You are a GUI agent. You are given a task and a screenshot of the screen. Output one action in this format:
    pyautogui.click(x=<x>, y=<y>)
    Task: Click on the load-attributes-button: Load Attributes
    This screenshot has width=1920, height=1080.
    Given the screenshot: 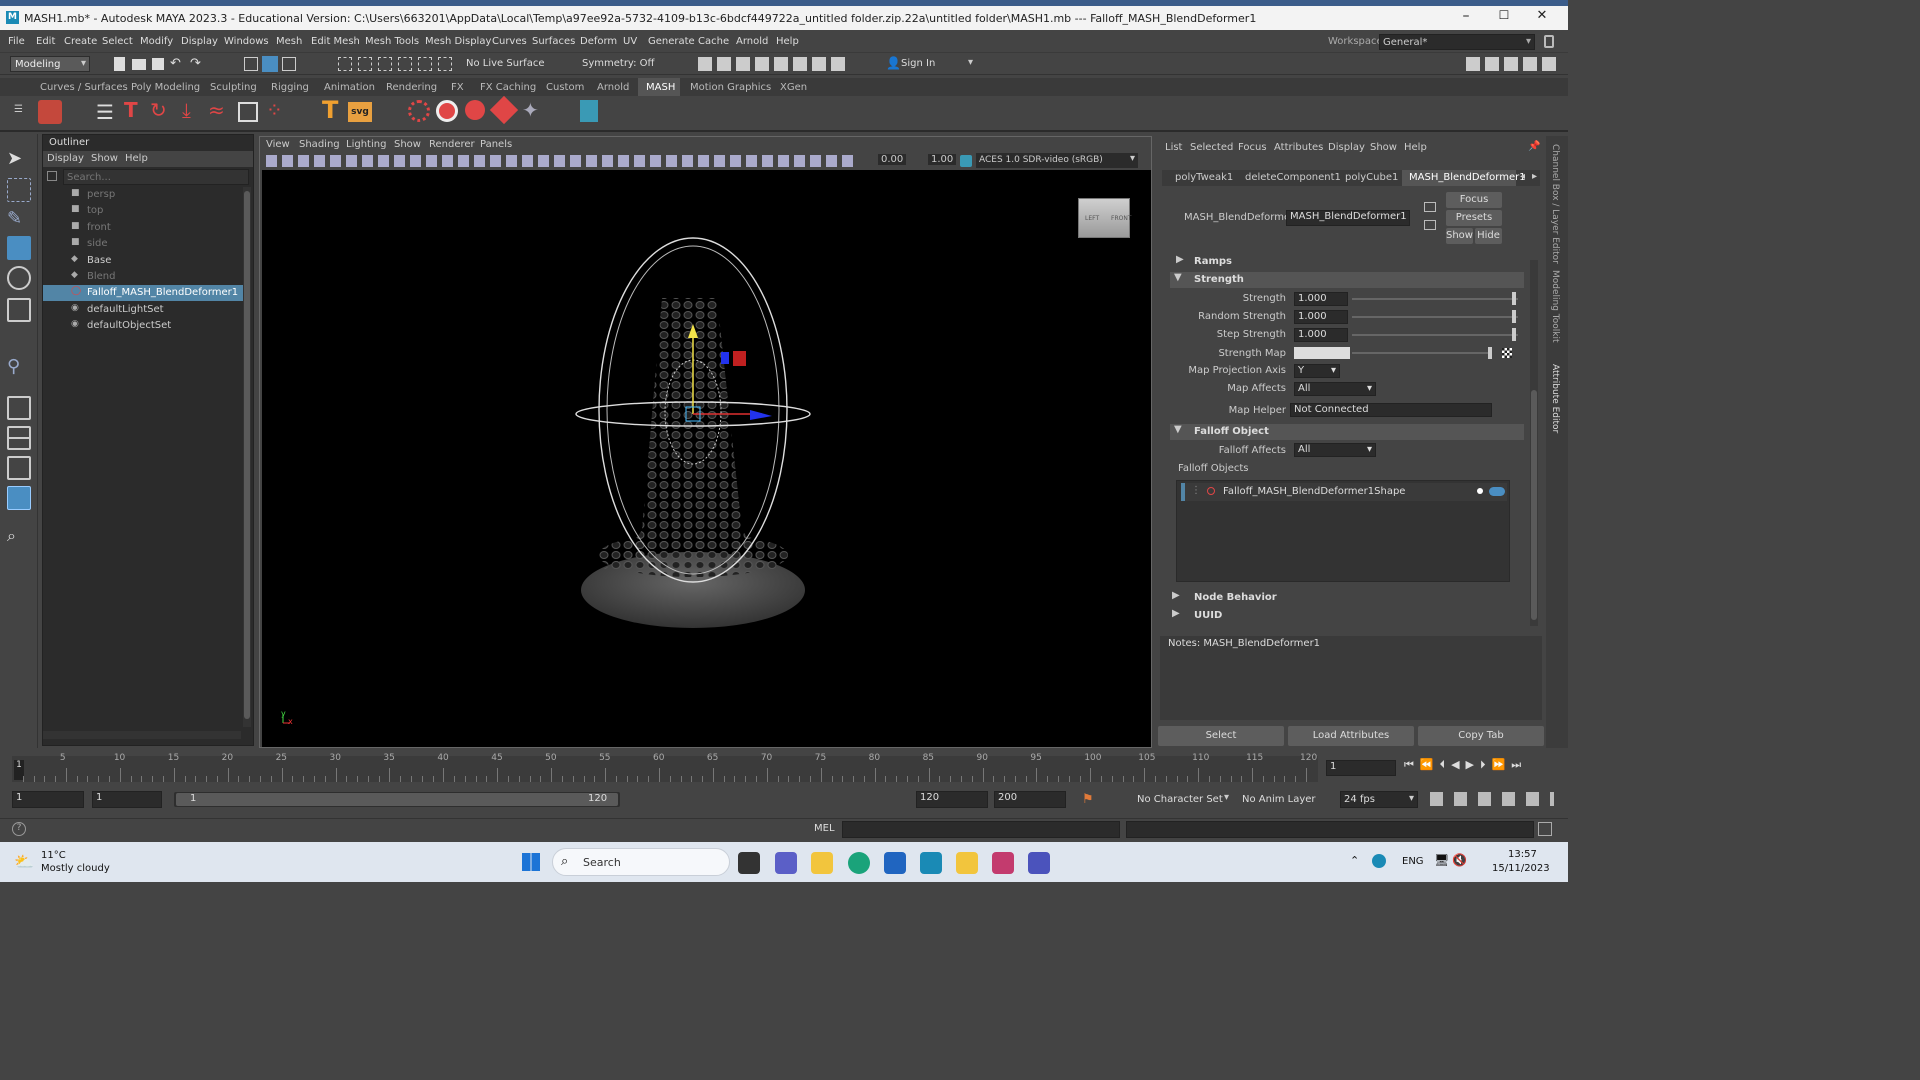 What is the action you would take?
    pyautogui.click(x=1351, y=736)
    